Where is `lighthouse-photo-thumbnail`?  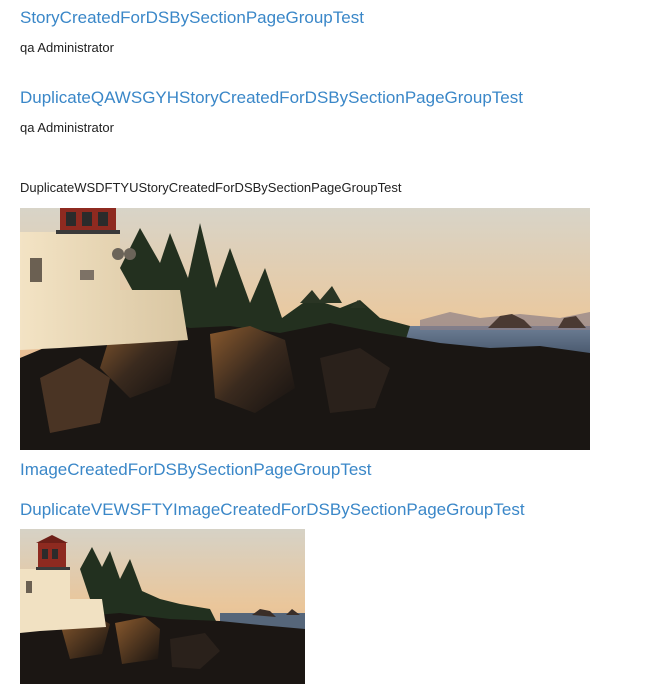 lighthouse-photo-thumbnail is located at coordinates (162, 606).